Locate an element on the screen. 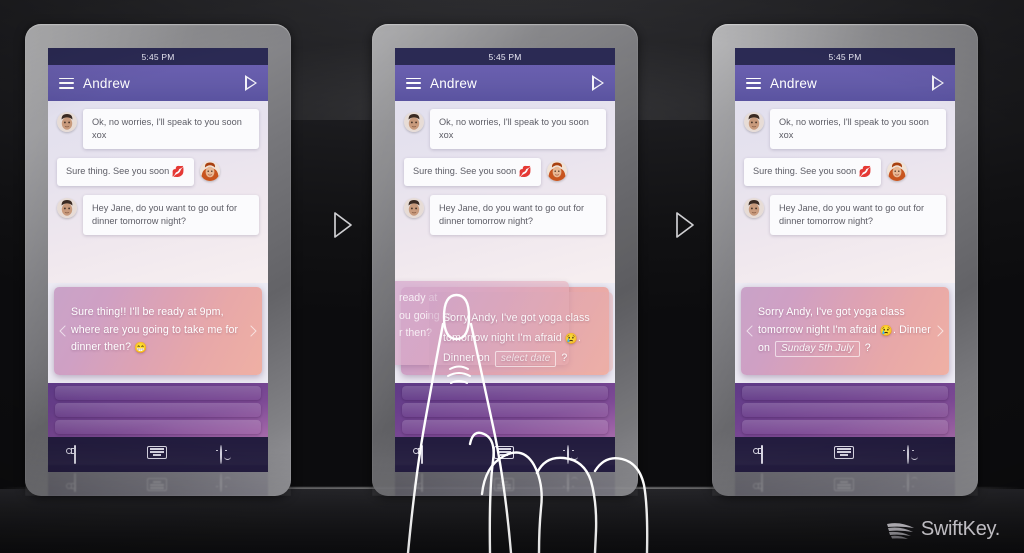 This screenshot has height=553, width=1024. swiftkey-logo: SwiftKey. is located at coordinates (943, 529).